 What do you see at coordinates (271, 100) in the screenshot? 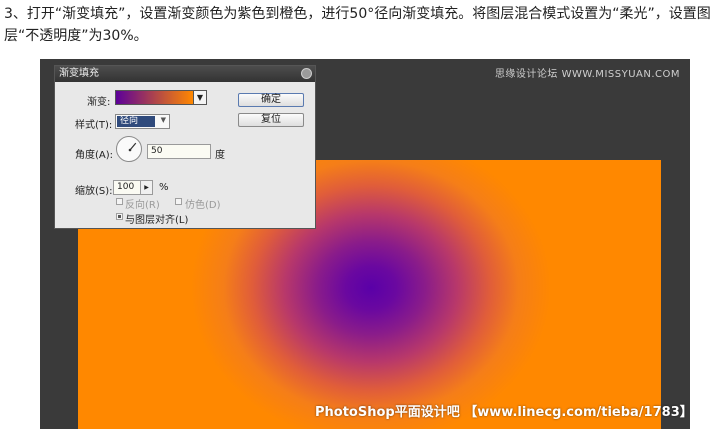
I see `ok-button: 确定` at bounding box center [271, 100].